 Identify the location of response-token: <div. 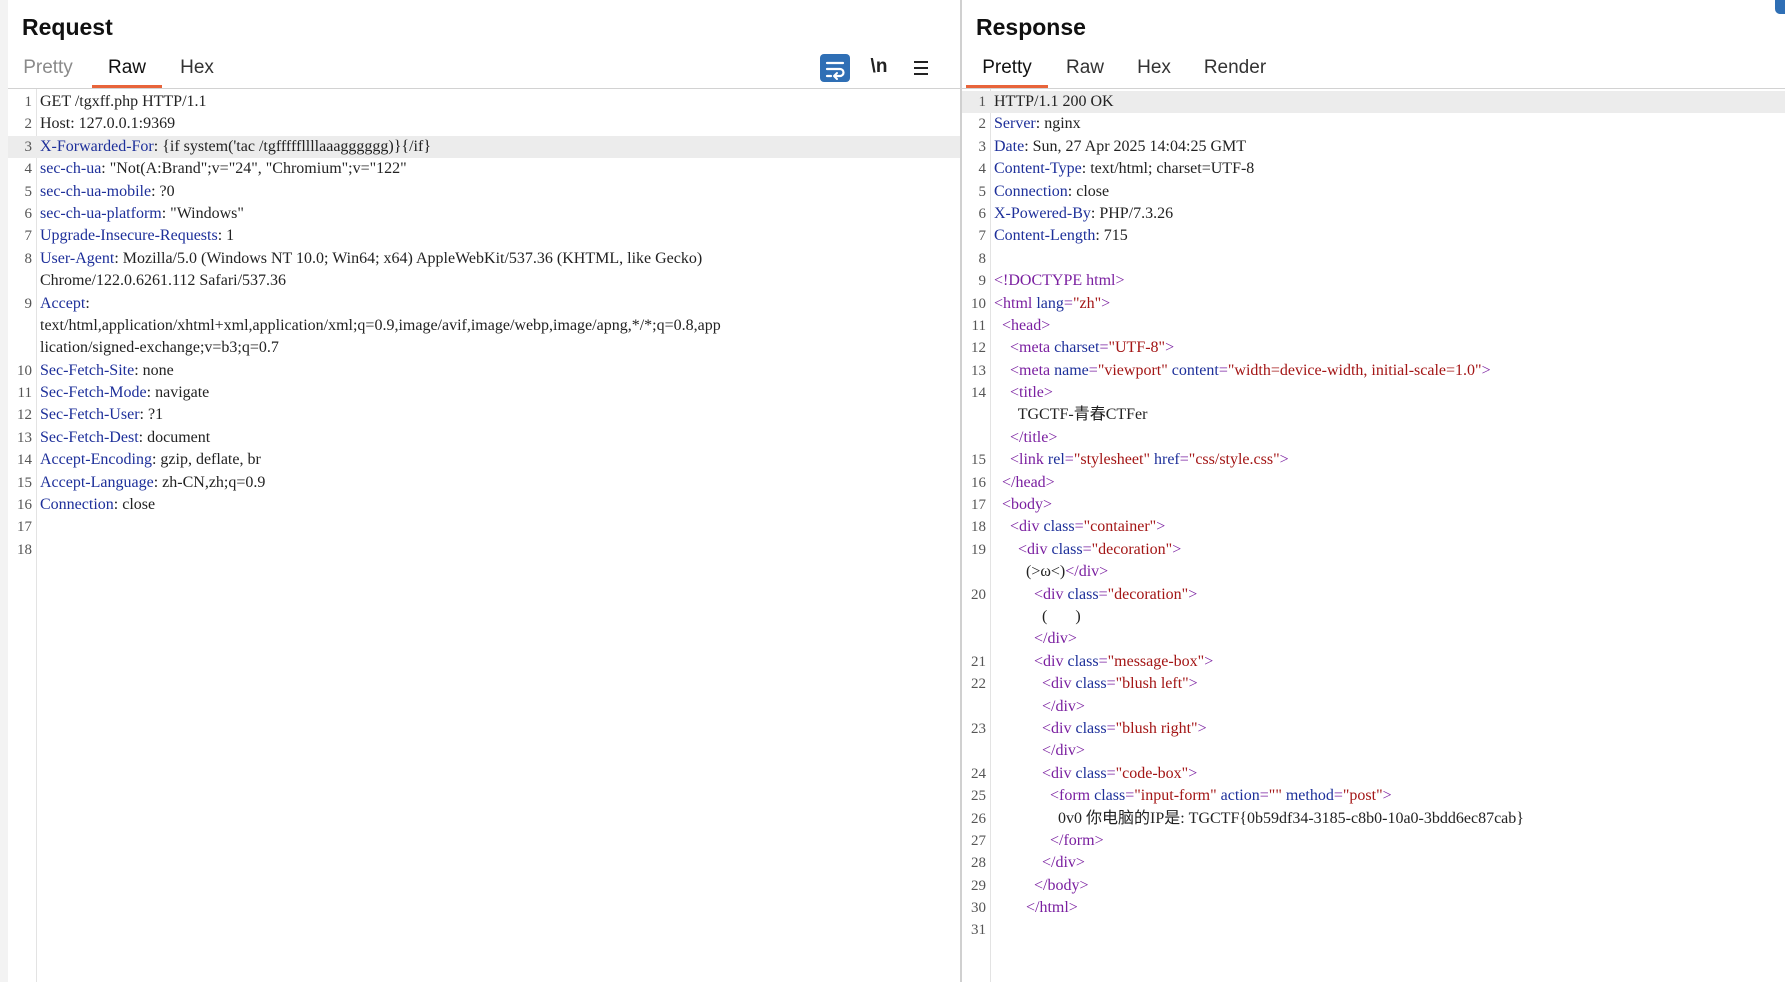
(1059, 684).